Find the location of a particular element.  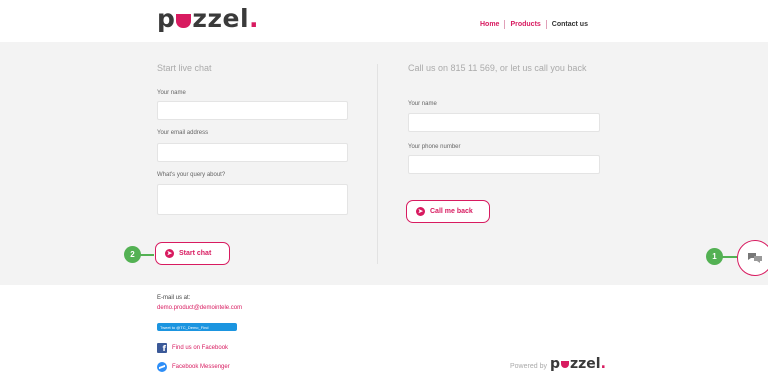

callback-name-input is located at coordinates (504, 122).